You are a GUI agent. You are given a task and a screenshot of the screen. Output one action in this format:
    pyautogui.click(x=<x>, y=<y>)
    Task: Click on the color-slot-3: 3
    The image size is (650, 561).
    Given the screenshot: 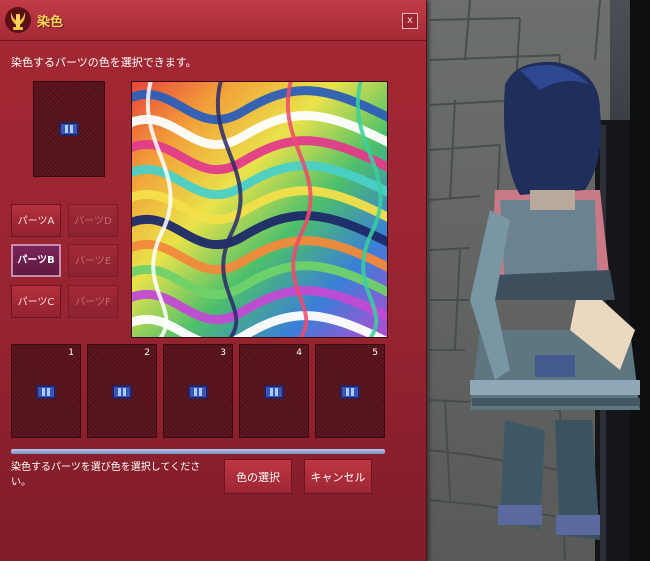 What is the action you would take?
    pyautogui.click(x=198, y=391)
    